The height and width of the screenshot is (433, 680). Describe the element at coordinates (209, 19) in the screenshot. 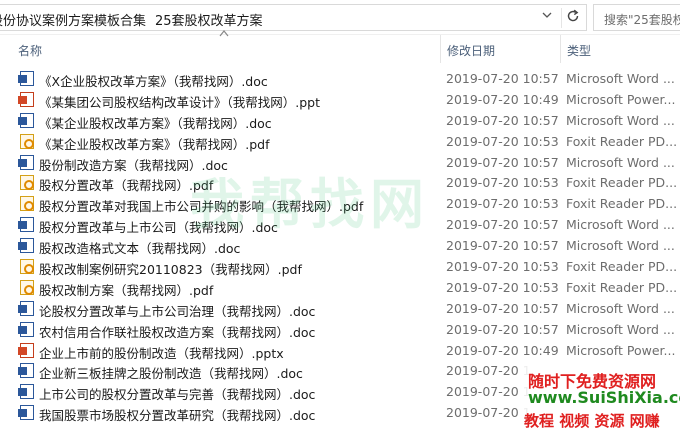

I see `breadcrumb-current-folder: 25套股权改革方案` at that location.